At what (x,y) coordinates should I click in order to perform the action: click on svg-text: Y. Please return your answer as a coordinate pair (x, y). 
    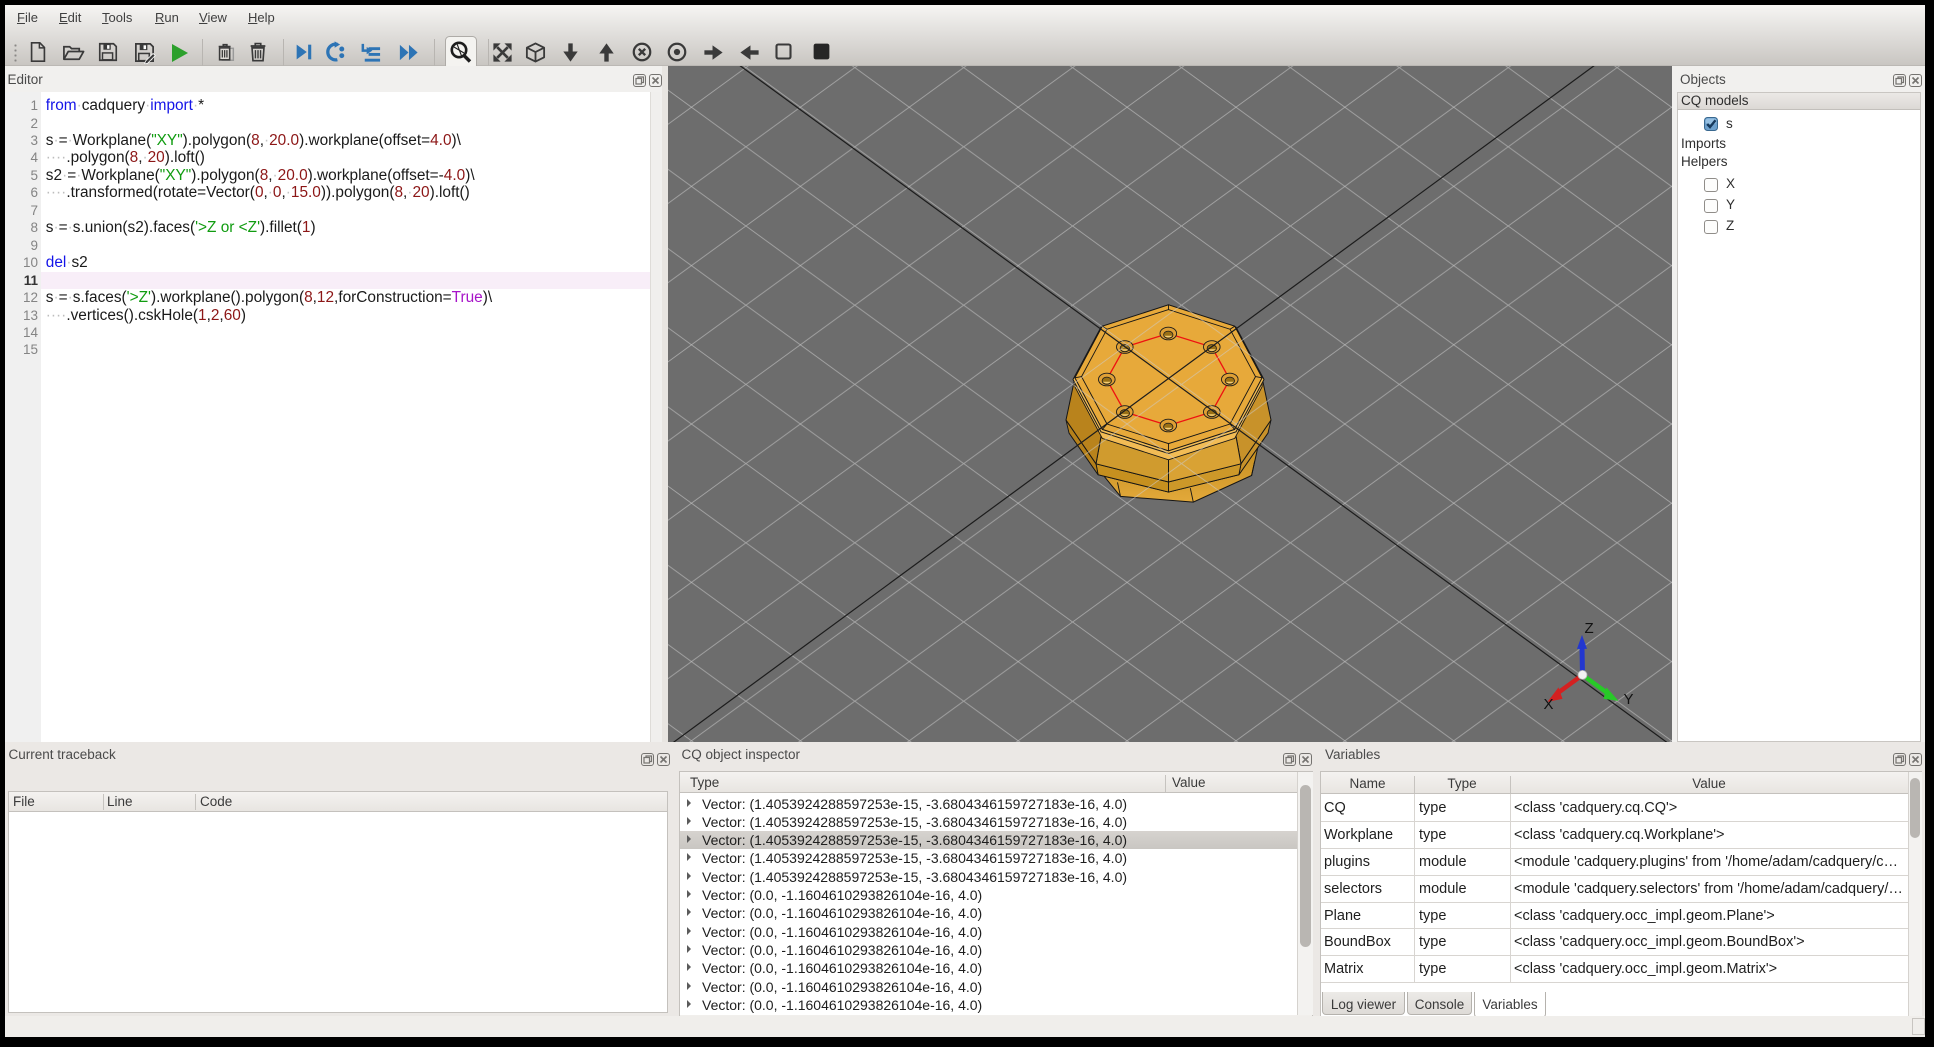
    Looking at the image, I should click on (1629, 699).